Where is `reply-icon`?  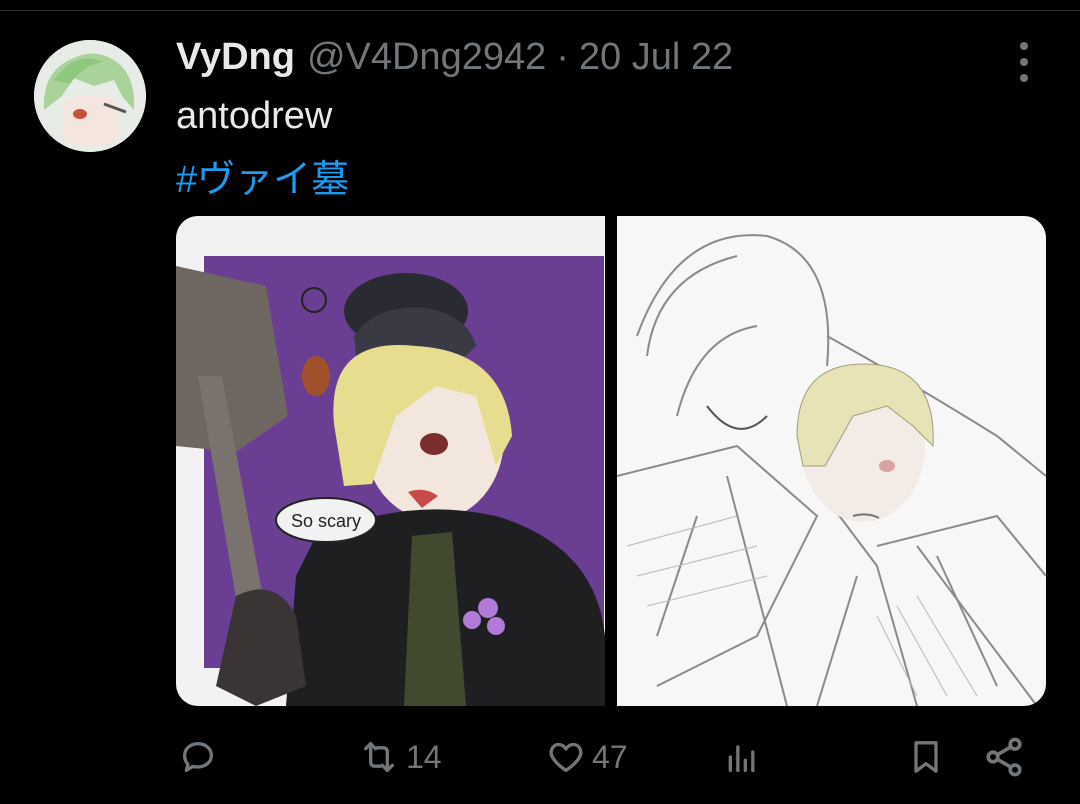 reply-icon is located at coordinates (198, 757).